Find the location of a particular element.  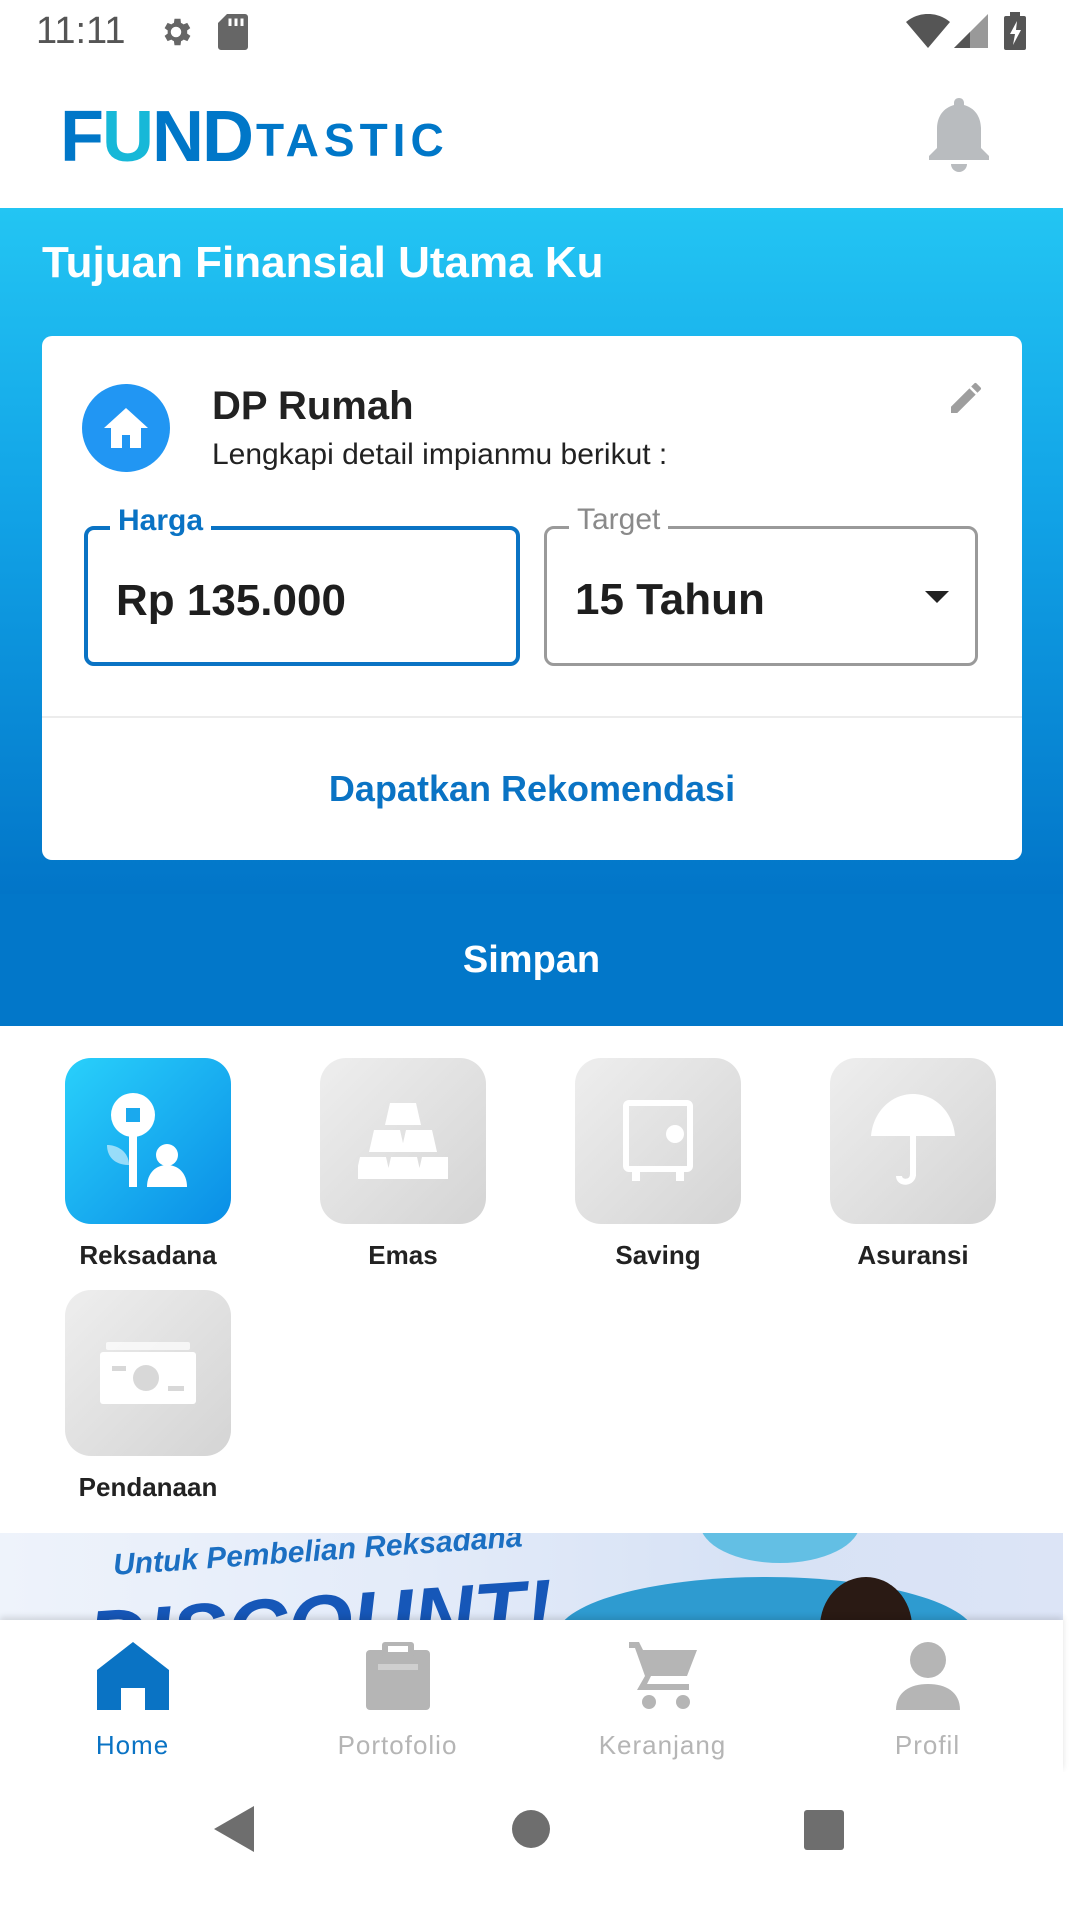

umbrella-icon is located at coordinates (913, 1139).